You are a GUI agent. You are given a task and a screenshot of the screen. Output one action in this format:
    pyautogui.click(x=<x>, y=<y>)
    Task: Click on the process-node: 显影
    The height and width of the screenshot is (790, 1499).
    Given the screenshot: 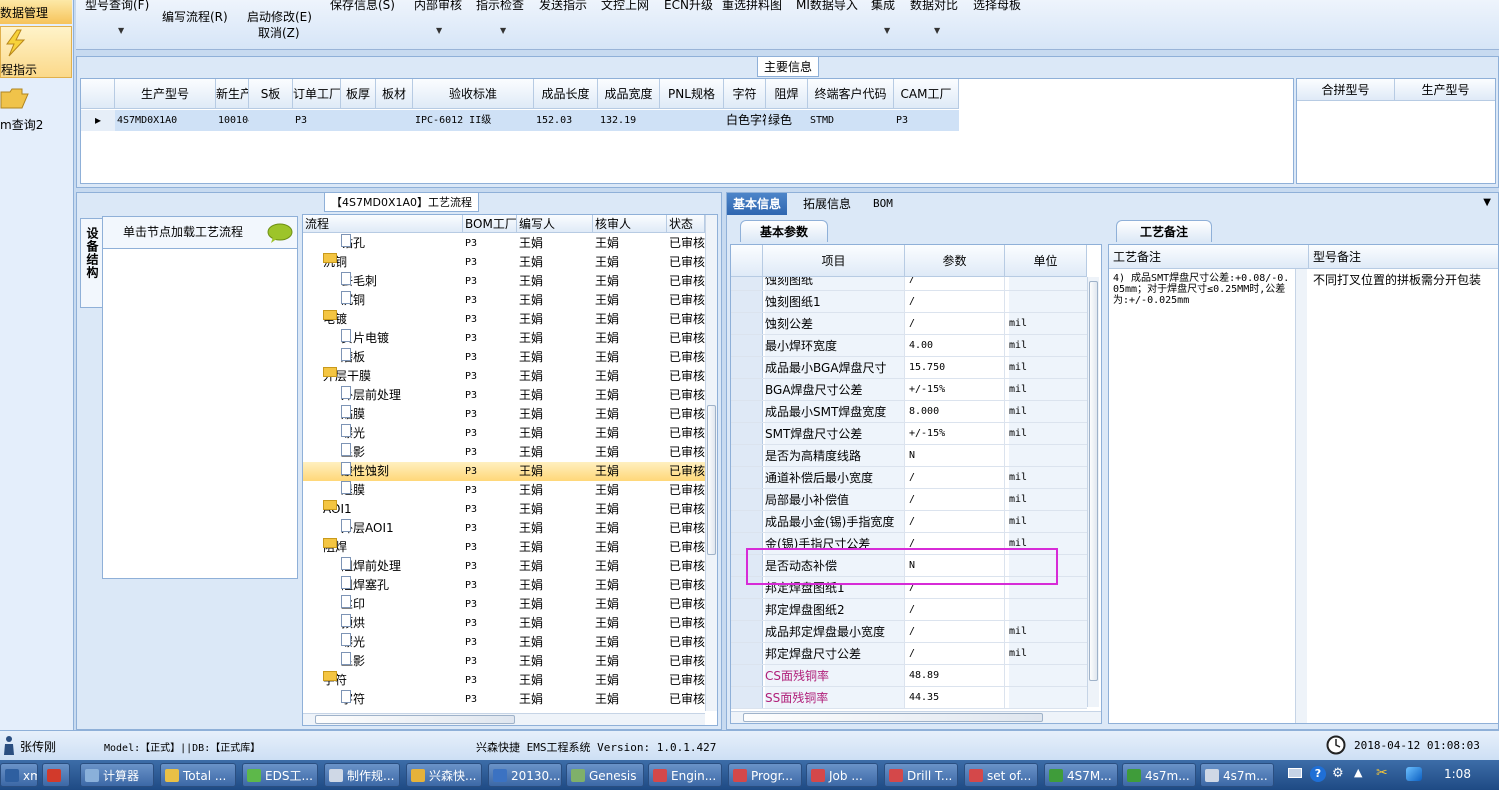 What is the action you would take?
    pyautogui.click(x=402, y=452)
    